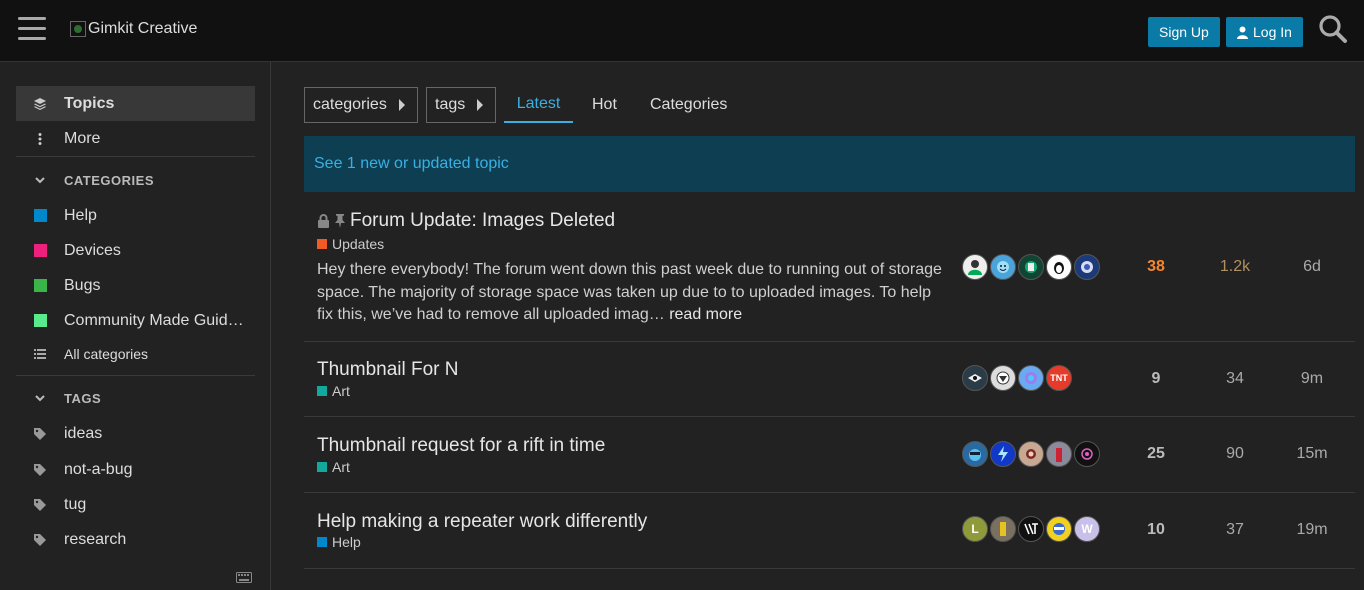 This screenshot has height=590, width=1364. I want to click on sidebar-item-devices: Devices, so click(135, 250).